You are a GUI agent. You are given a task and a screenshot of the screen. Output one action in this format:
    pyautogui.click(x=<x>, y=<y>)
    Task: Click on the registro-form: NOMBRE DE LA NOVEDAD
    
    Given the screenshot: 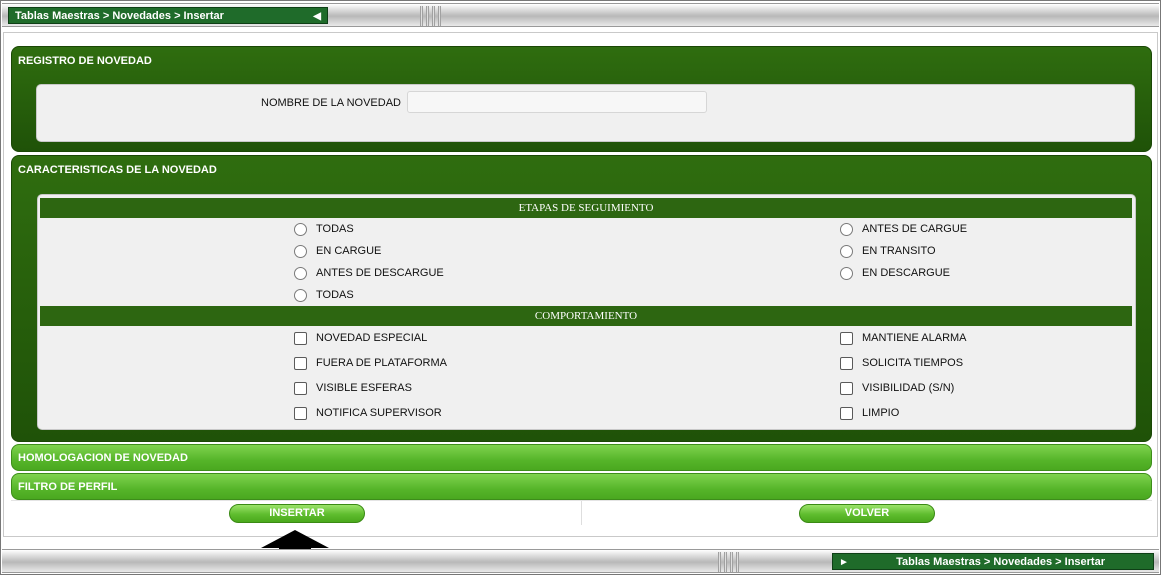 What is the action you would take?
    pyautogui.click(x=585, y=113)
    